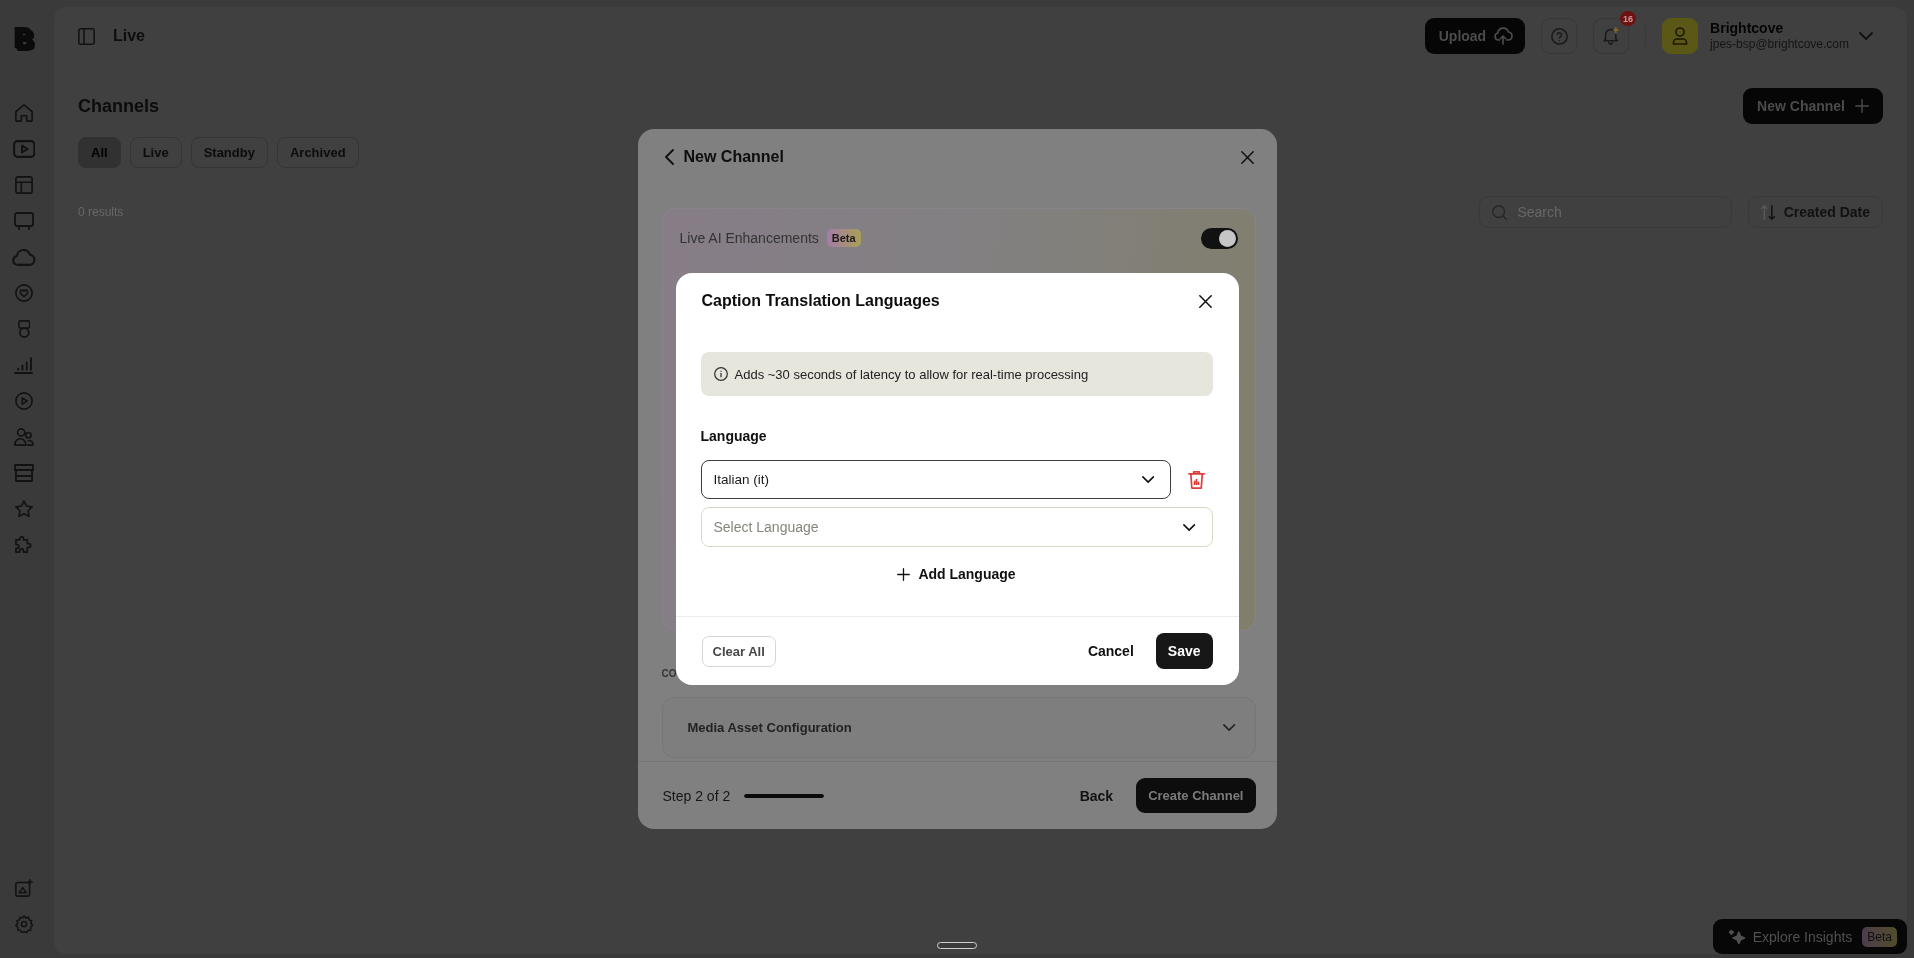  What do you see at coordinates (24, 185) in the screenshot?
I see `layout-icon` at bounding box center [24, 185].